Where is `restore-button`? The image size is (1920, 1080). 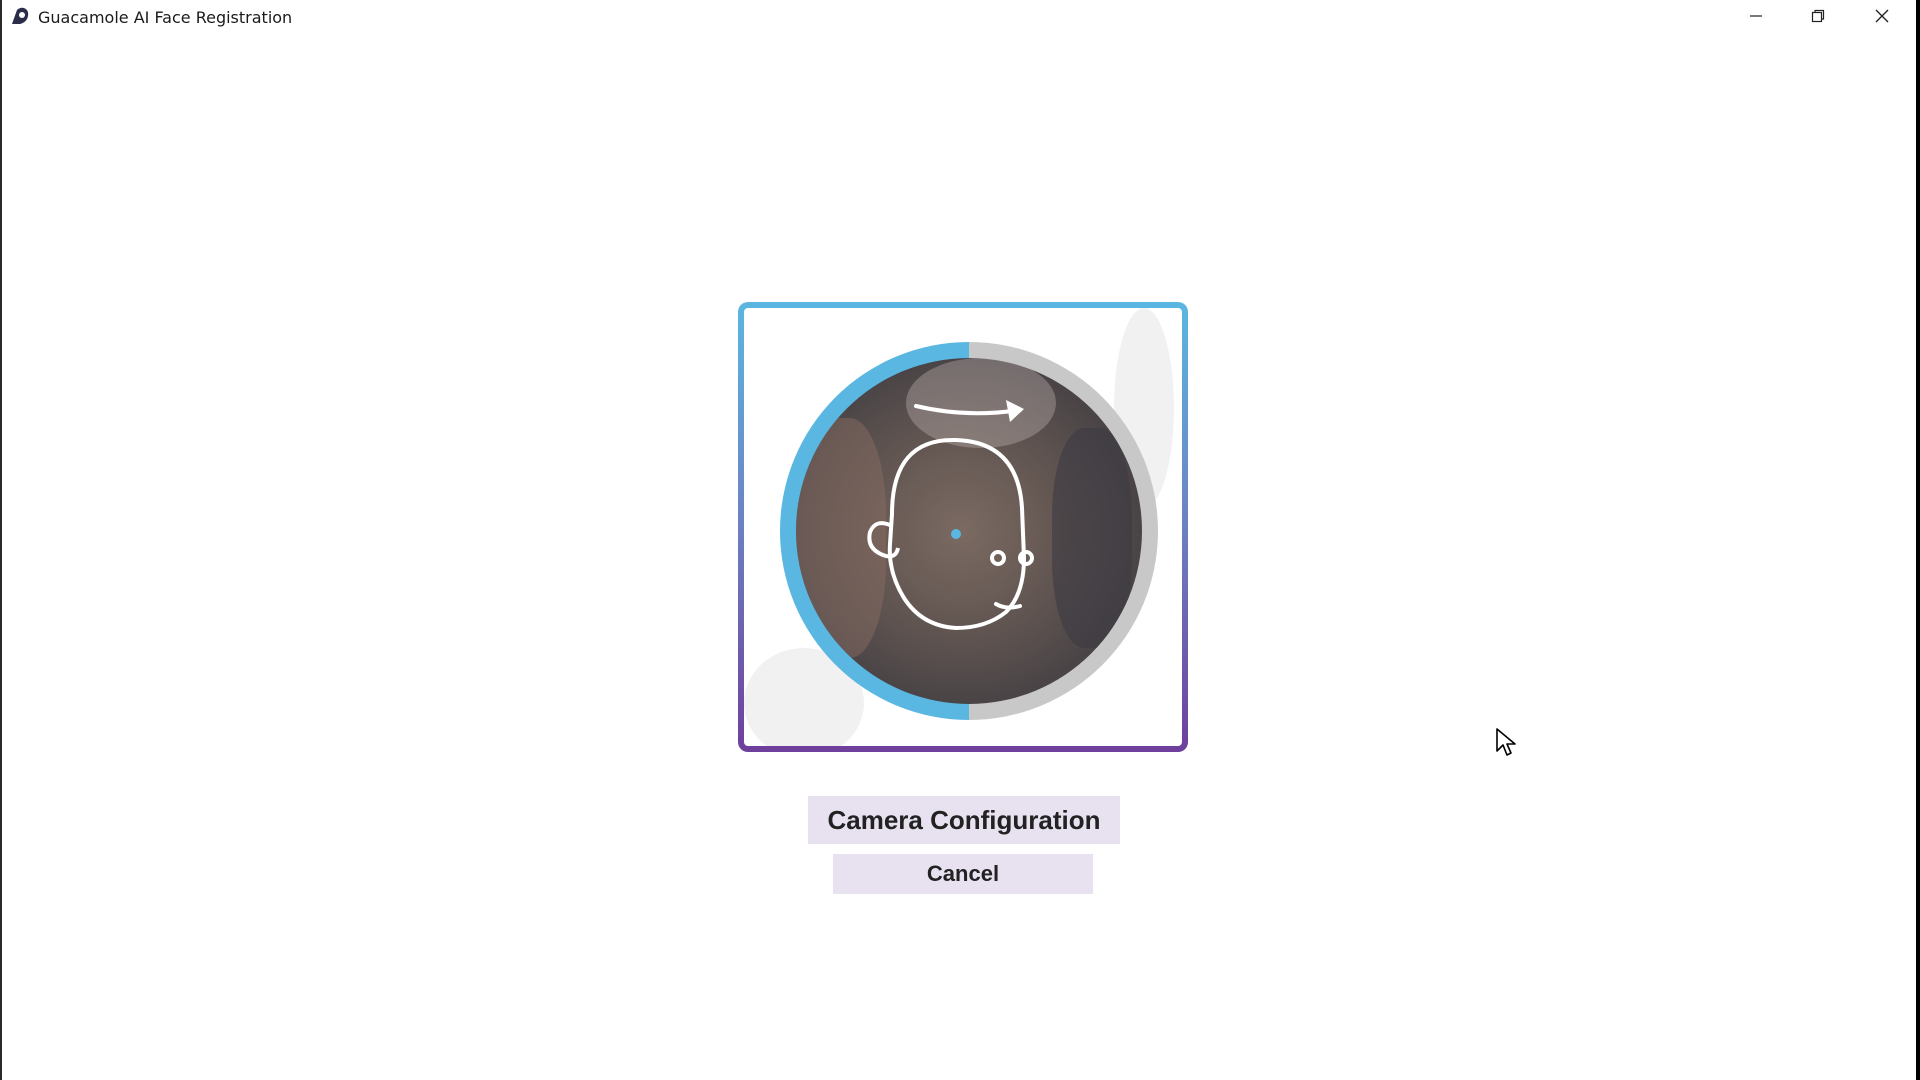
restore-button is located at coordinates (1818, 16).